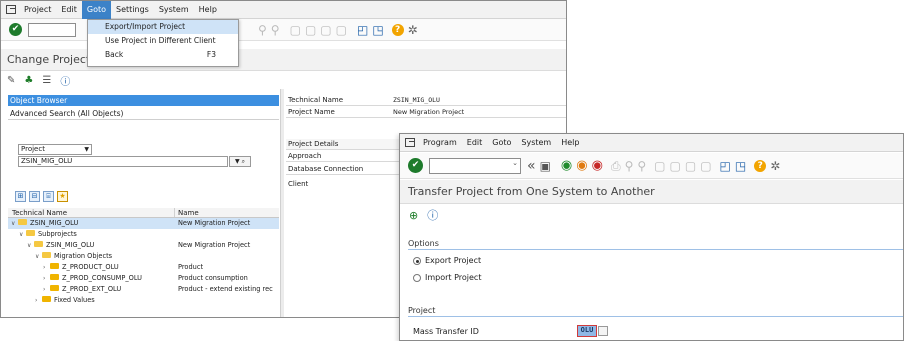 Image resolution: width=904 pixels, height=341 pixels. I want to click on execute-icon: ⊕, so click(413, 215).